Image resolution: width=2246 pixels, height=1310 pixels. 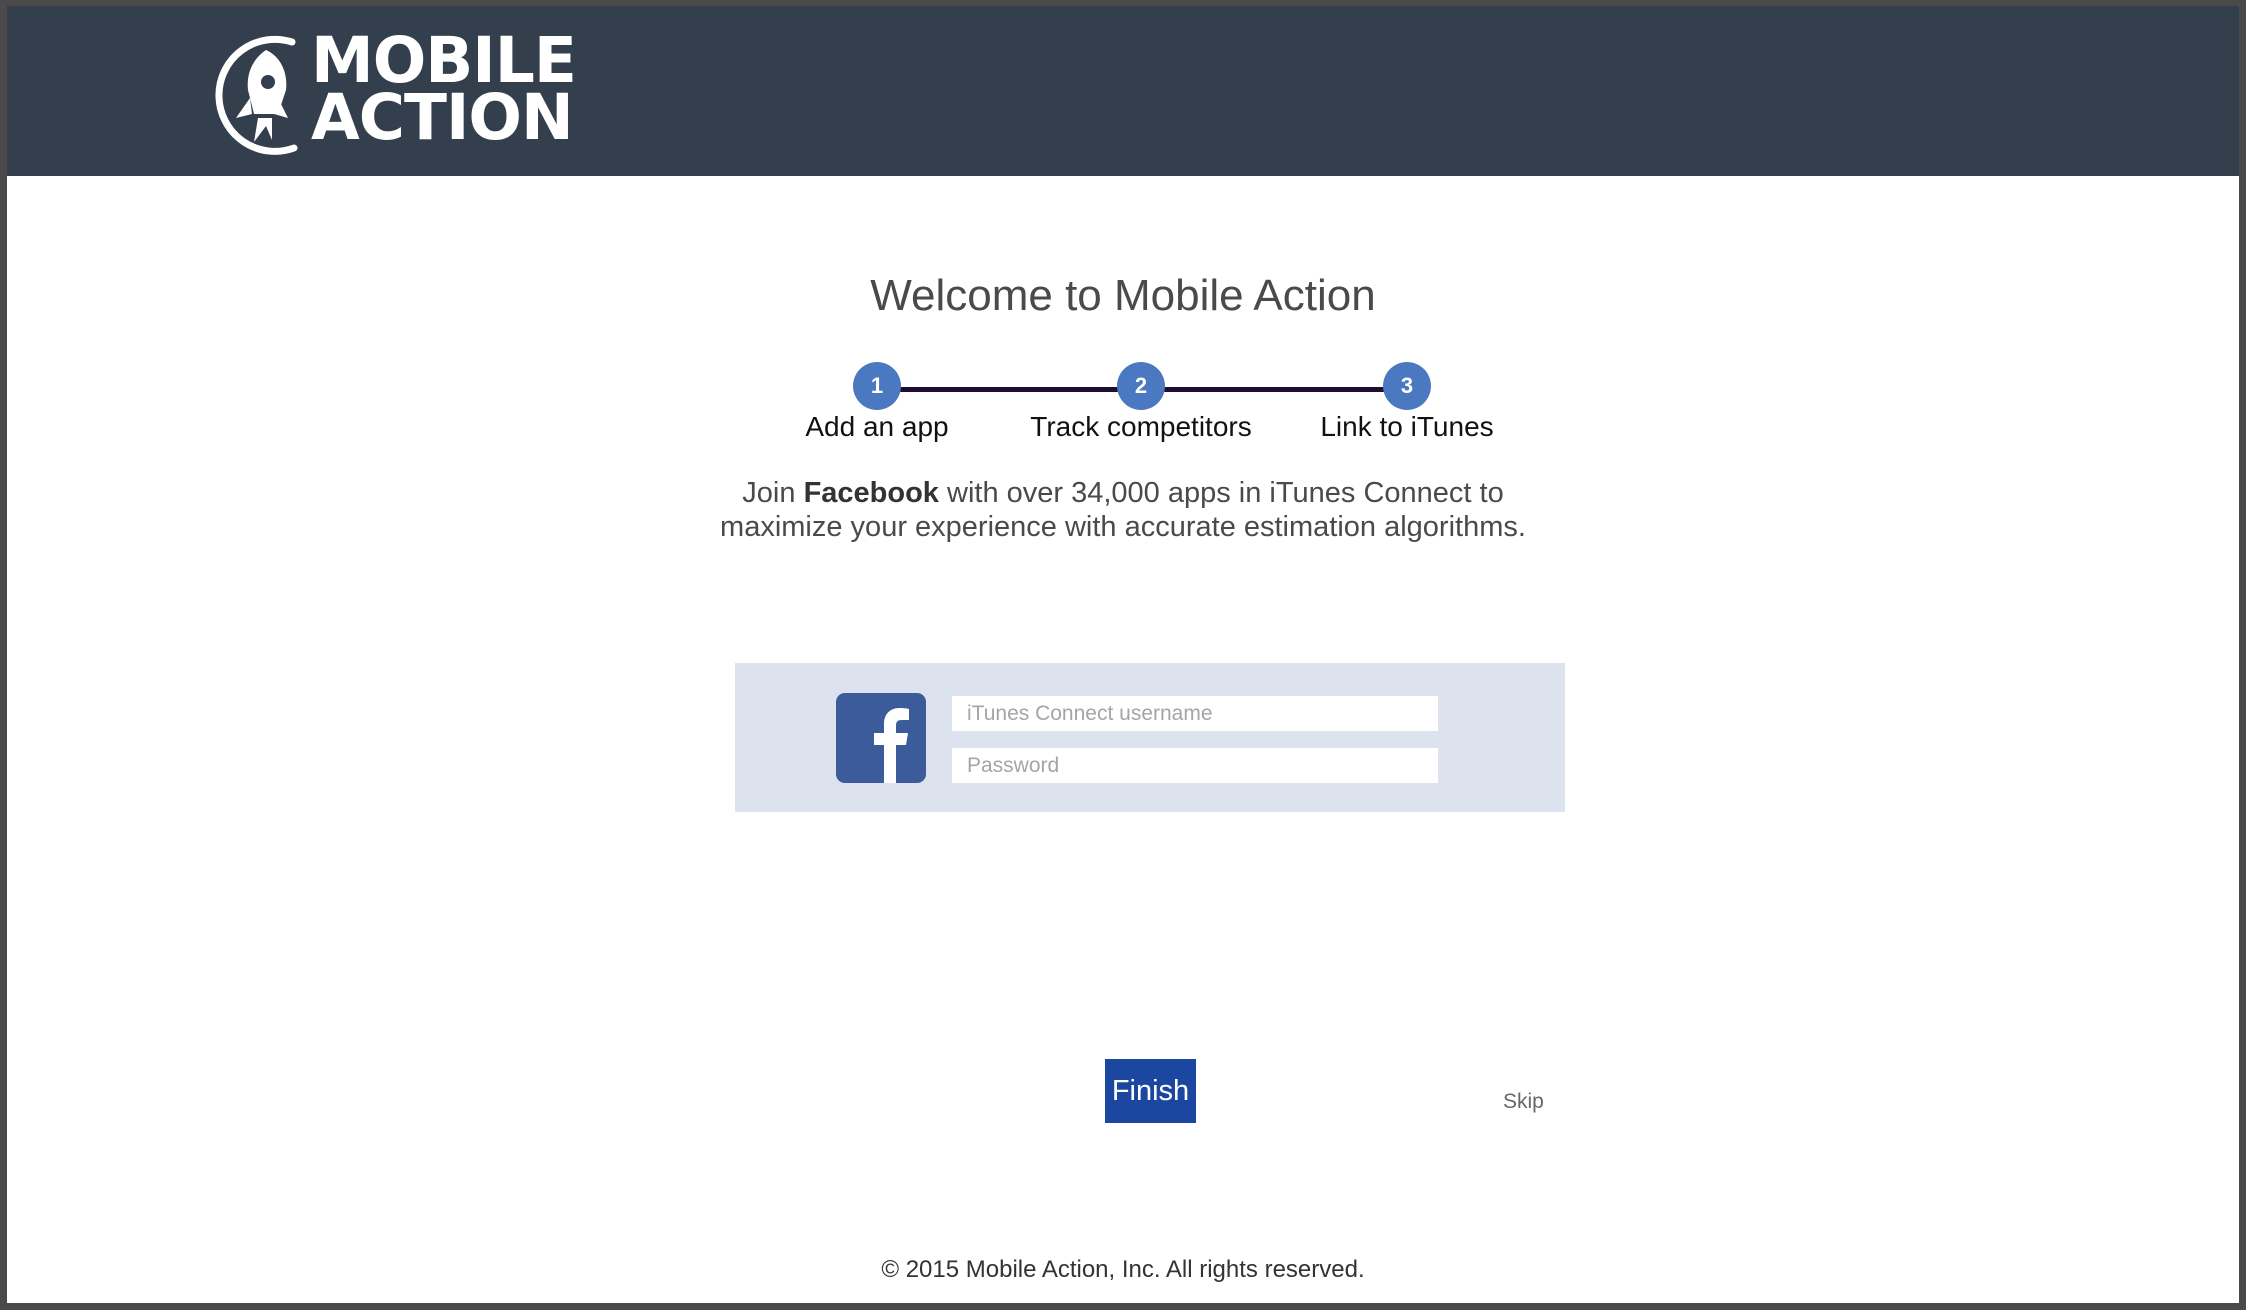 I want to click on skip-link: Skip, so click(x=1523, y=1102).